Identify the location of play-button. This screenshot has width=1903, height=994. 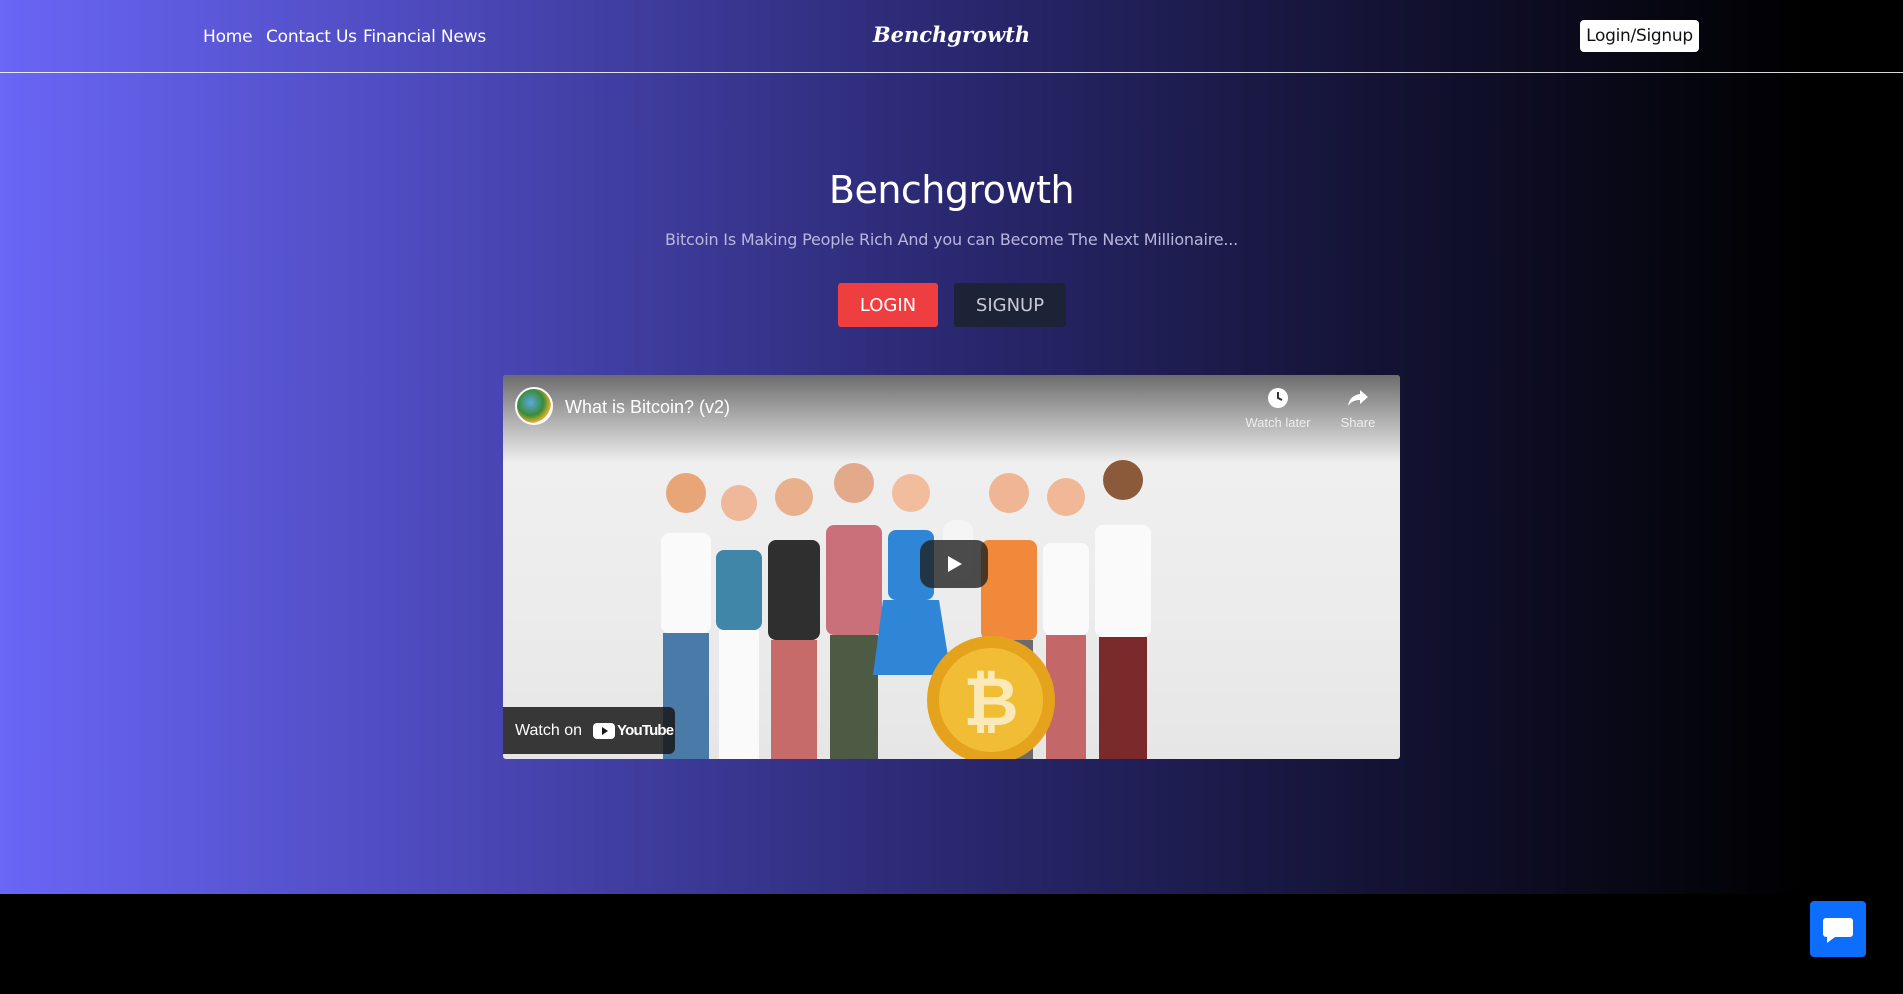
(954, 564).